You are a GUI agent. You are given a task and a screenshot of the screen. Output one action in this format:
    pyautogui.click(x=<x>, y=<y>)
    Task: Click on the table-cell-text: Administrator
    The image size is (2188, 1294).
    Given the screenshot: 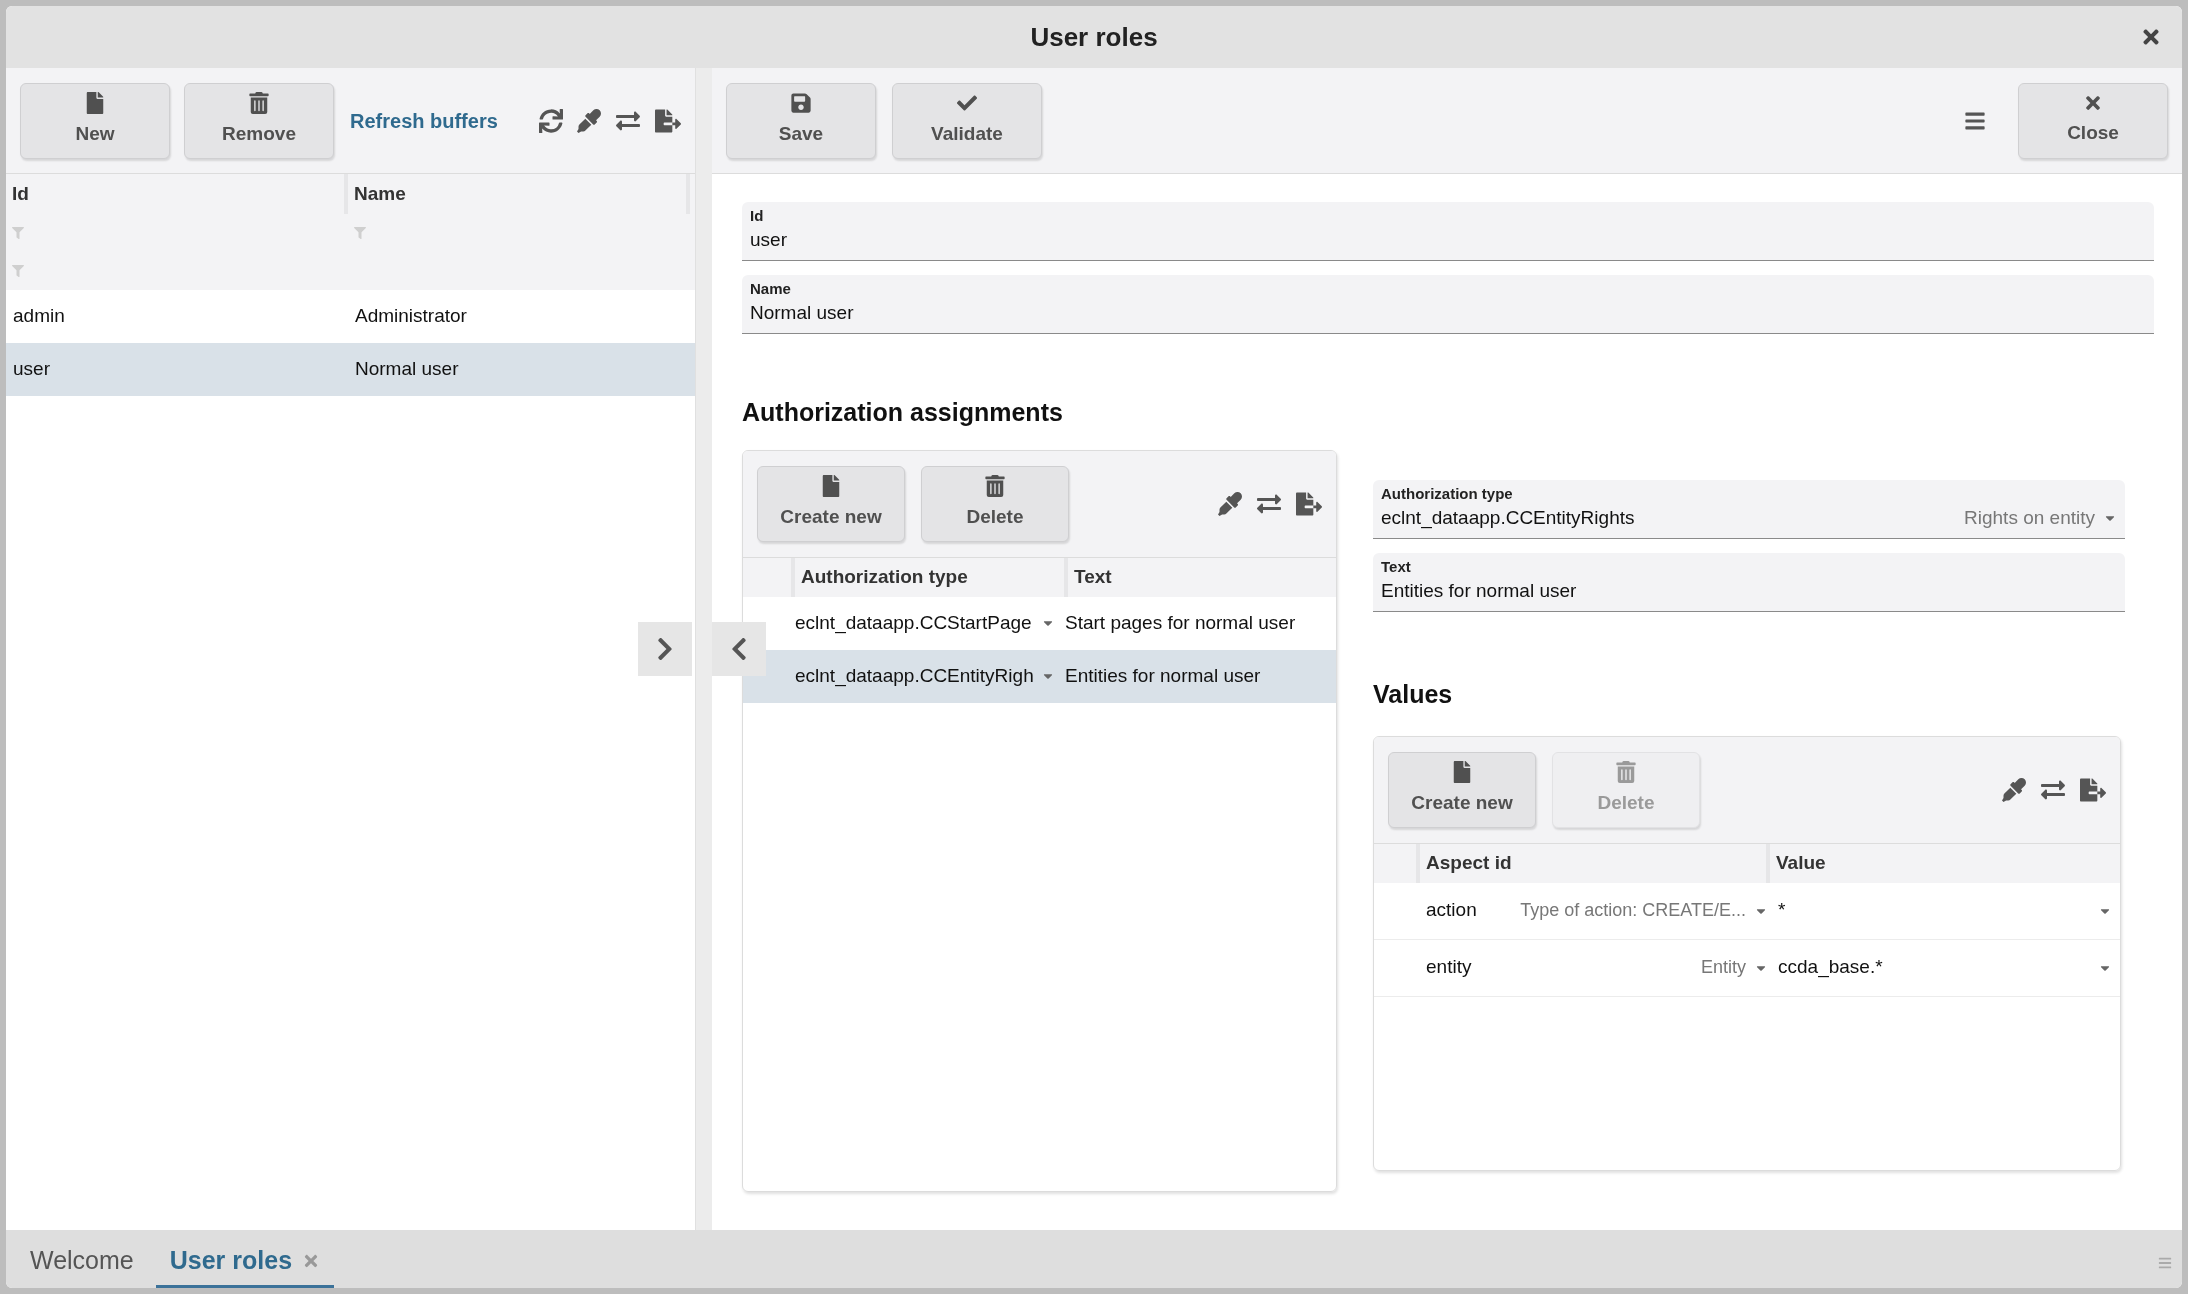 What is the action you would take?
    pyautogui.click(x=411, y=316)
    